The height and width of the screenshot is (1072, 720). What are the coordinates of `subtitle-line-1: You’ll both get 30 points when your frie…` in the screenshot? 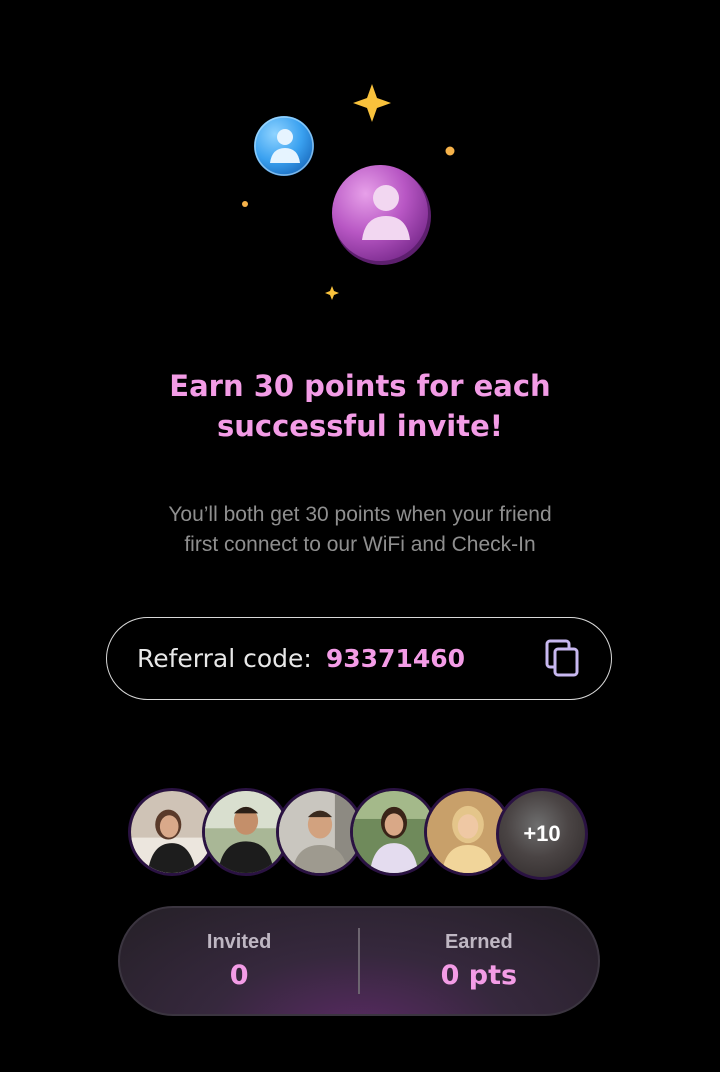 It's located at (360, 514).